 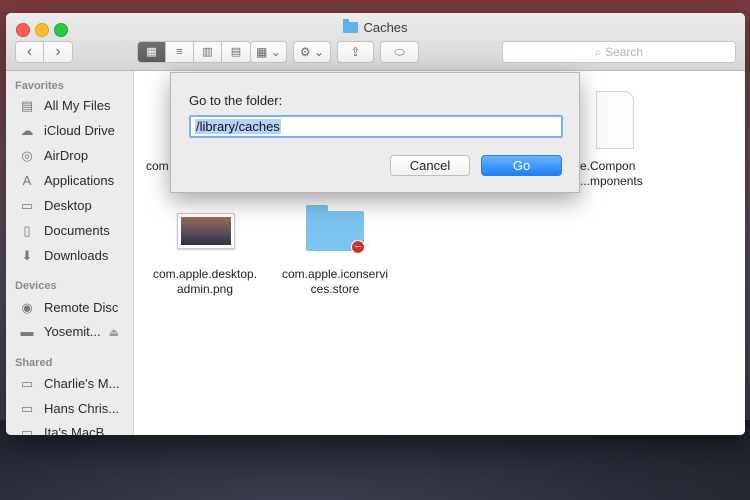 I want to click on forward-button: ›, so click(x=58, y=52).